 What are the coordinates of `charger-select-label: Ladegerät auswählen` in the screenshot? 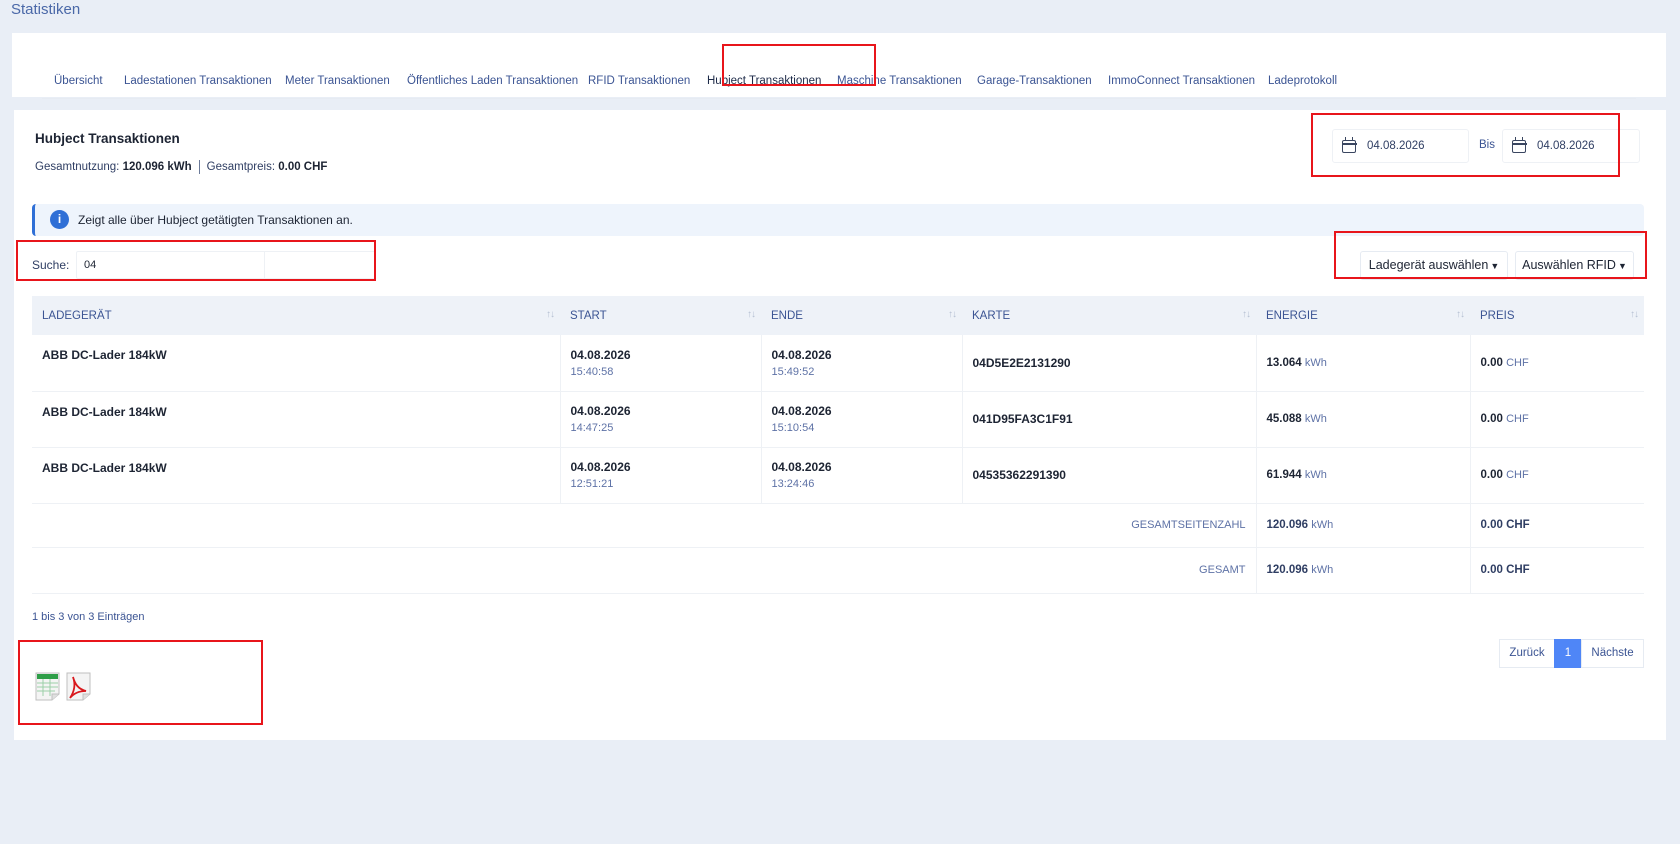 It's located at (1428, 265).